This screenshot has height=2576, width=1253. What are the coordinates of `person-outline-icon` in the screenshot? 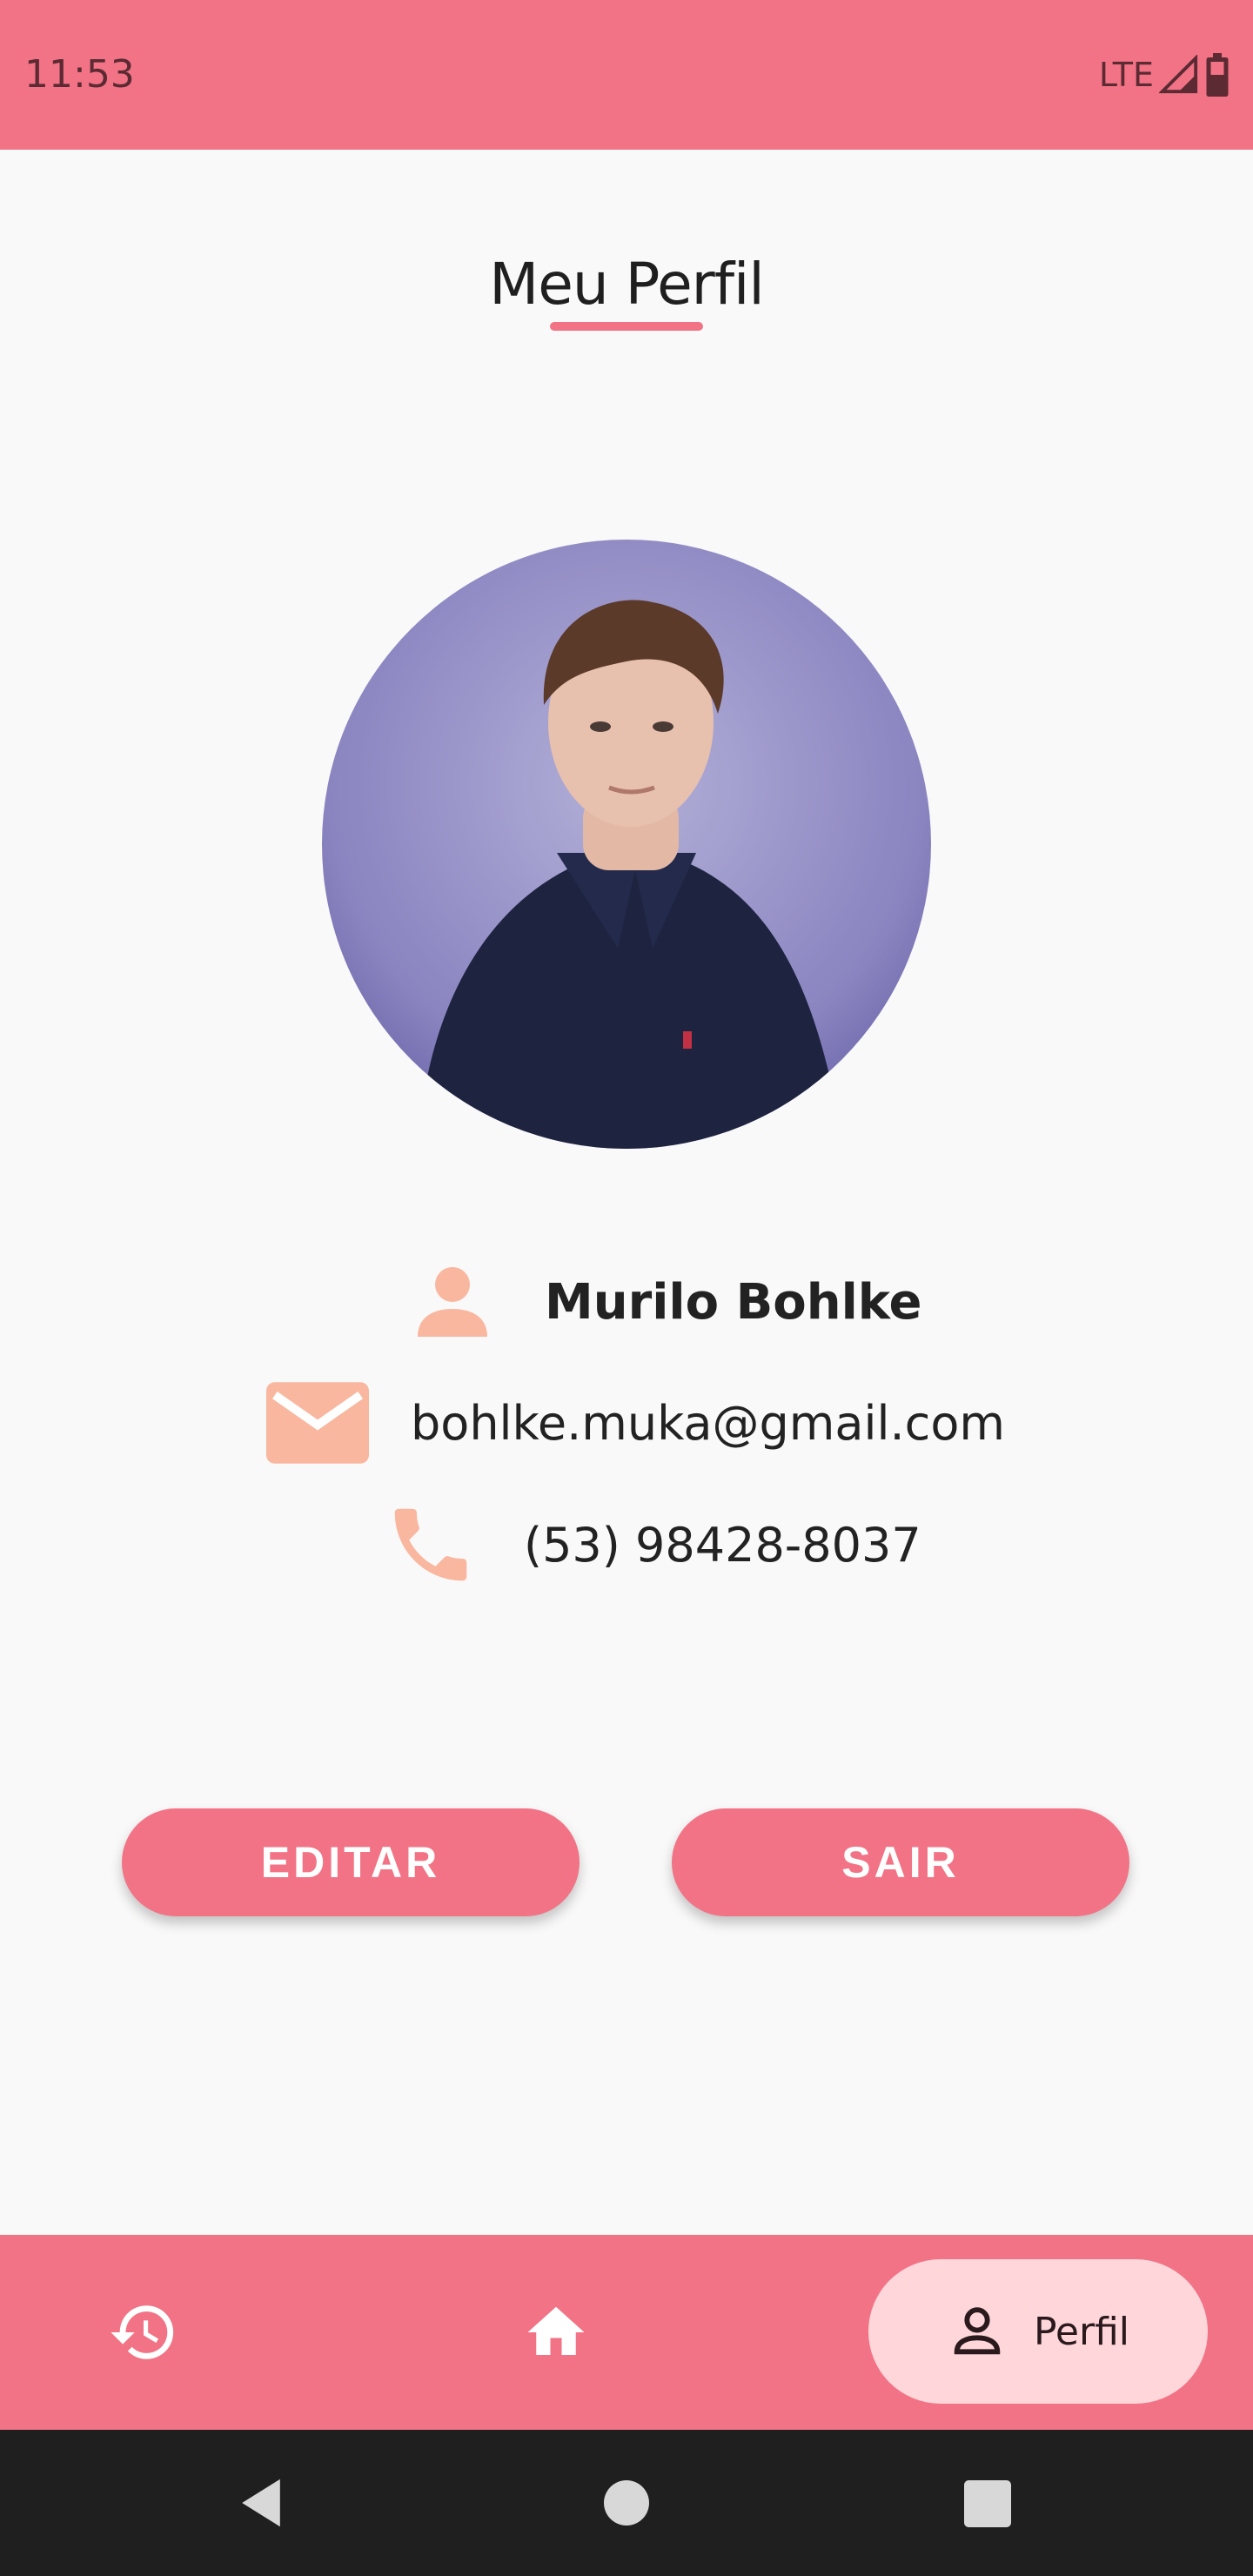 It's located at (977, 2331).